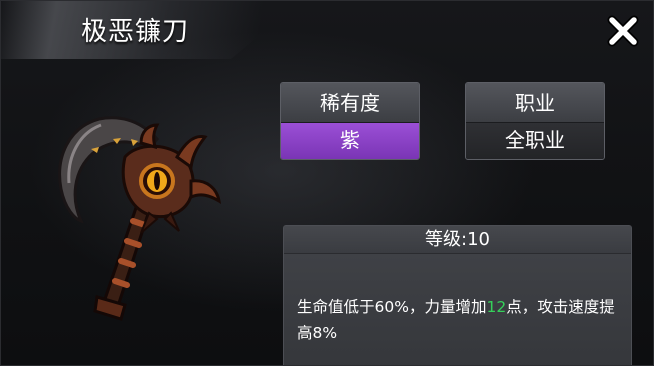 The width and height of the screenshot is (654, 366). Describe the element at coordinates (496, 307) in the screenshot. I see `desc-highlight-value: 12` at that location.